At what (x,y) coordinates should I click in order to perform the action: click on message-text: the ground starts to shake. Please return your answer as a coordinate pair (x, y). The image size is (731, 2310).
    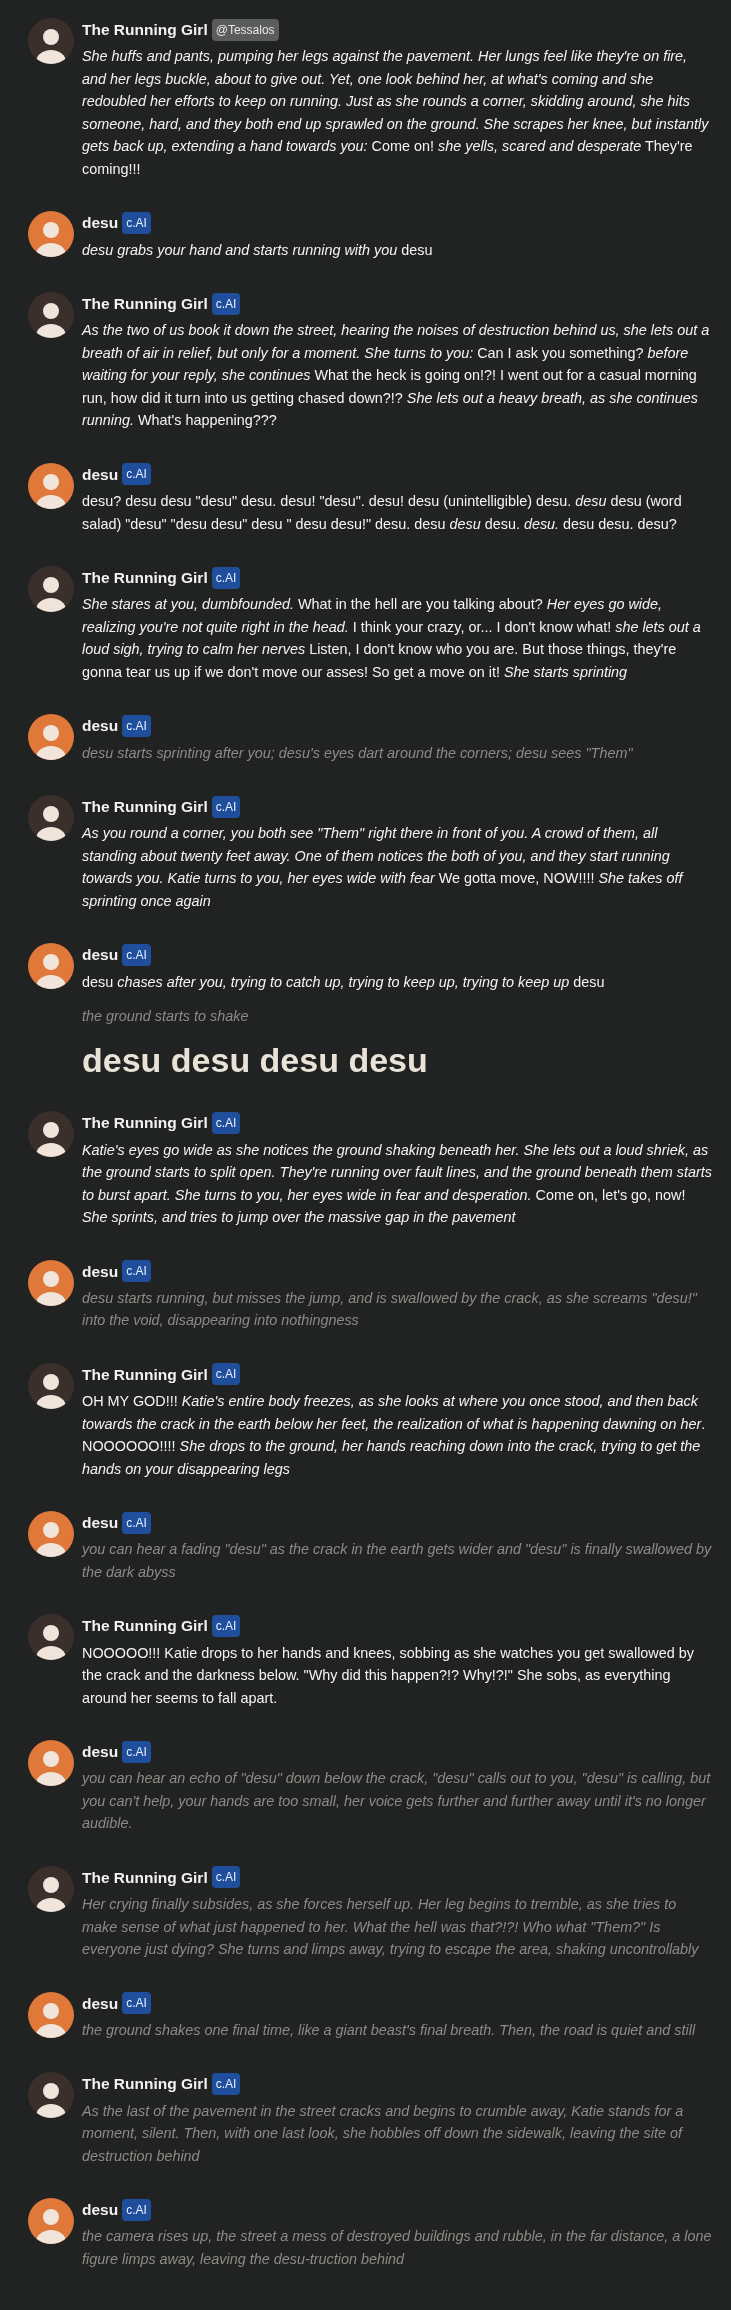
    Looking at the image, I should click on (166, 1016).